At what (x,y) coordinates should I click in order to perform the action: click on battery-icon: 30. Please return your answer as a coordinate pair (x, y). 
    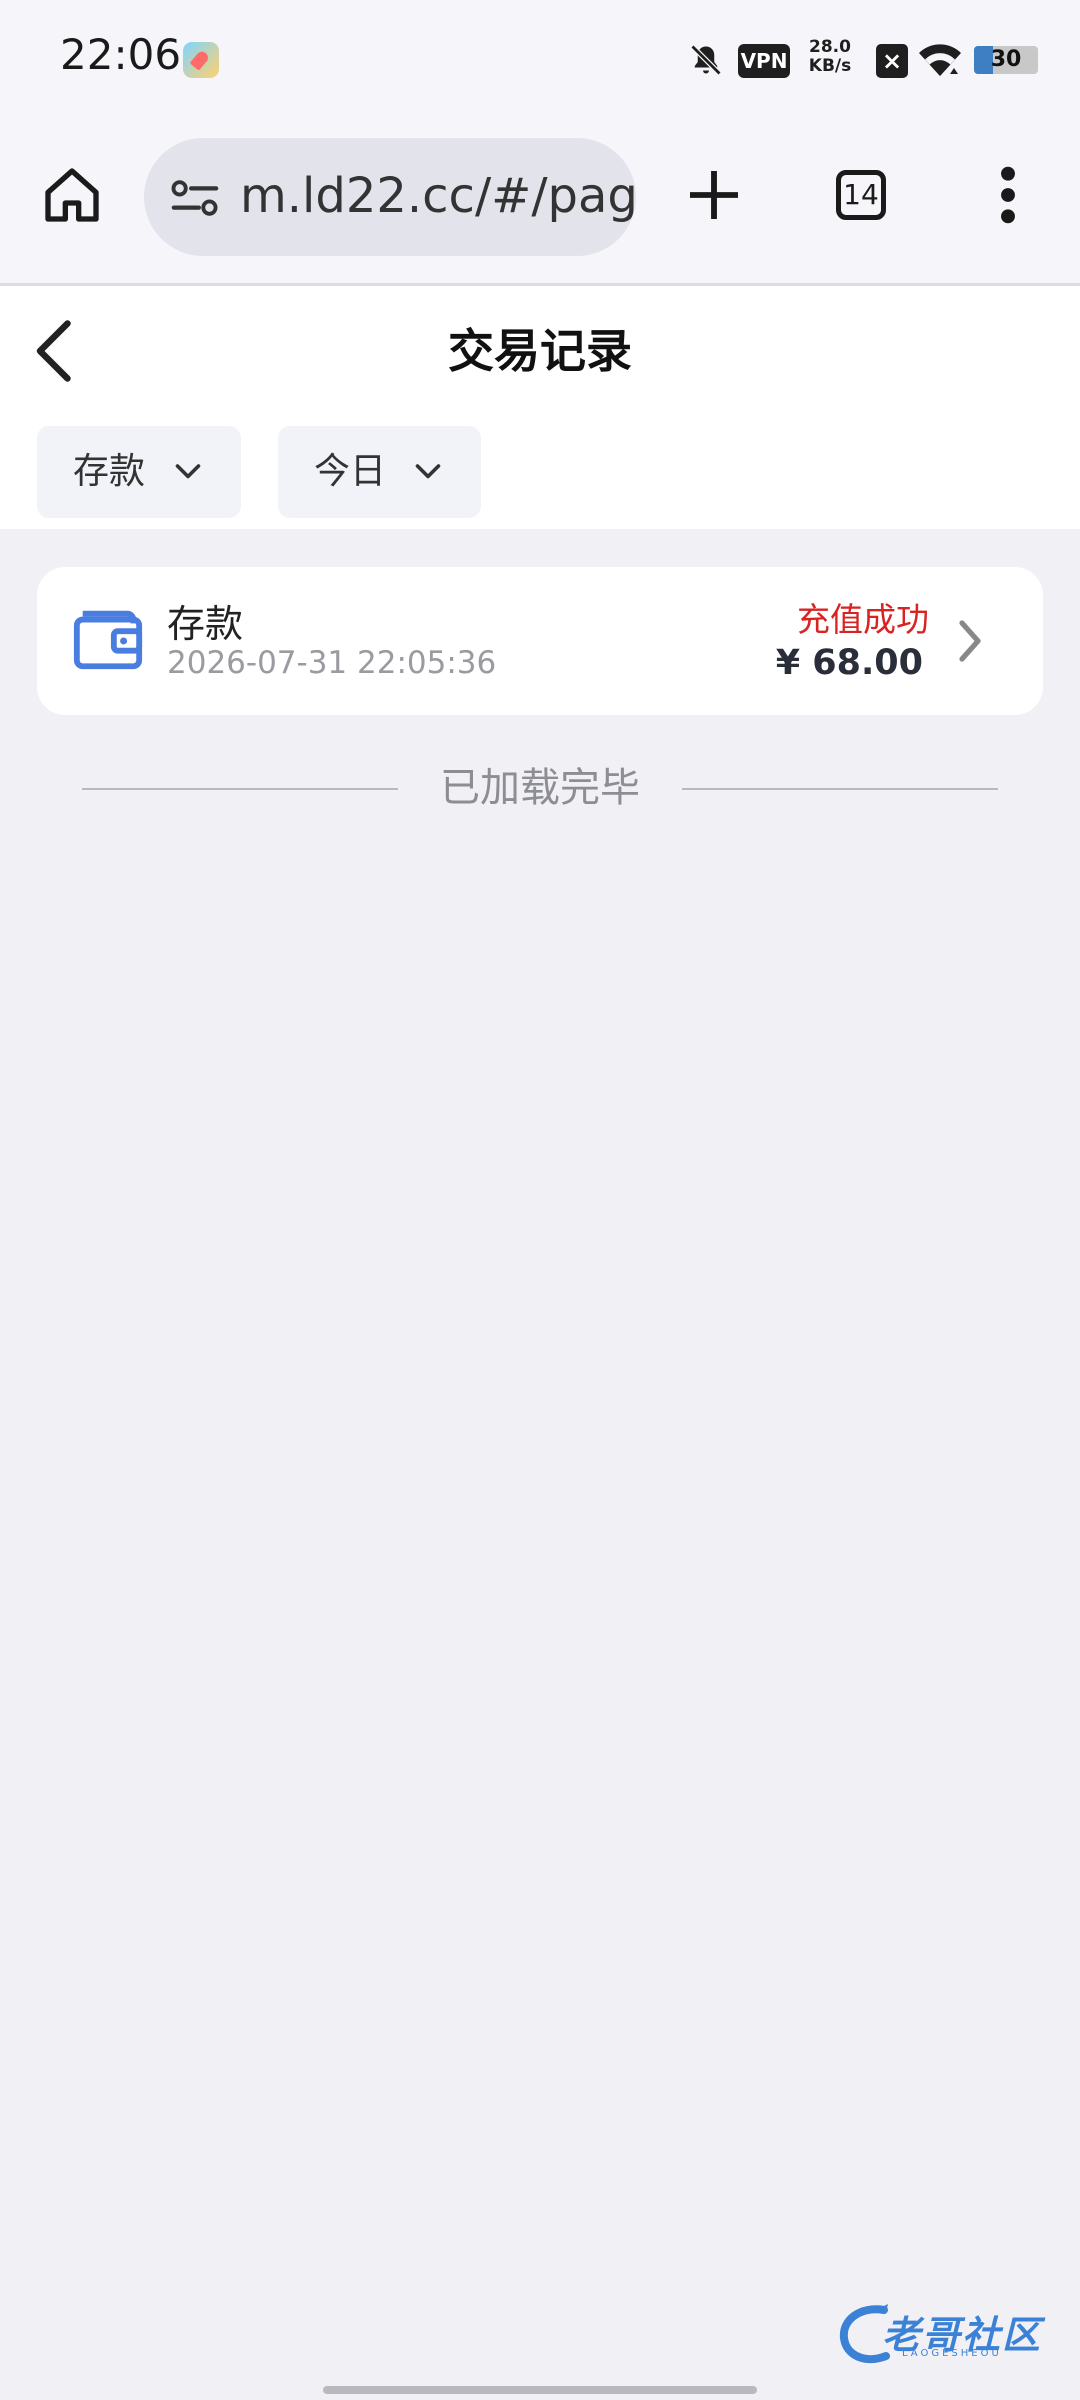
    Looking at the image, I should click on (1006, 60).